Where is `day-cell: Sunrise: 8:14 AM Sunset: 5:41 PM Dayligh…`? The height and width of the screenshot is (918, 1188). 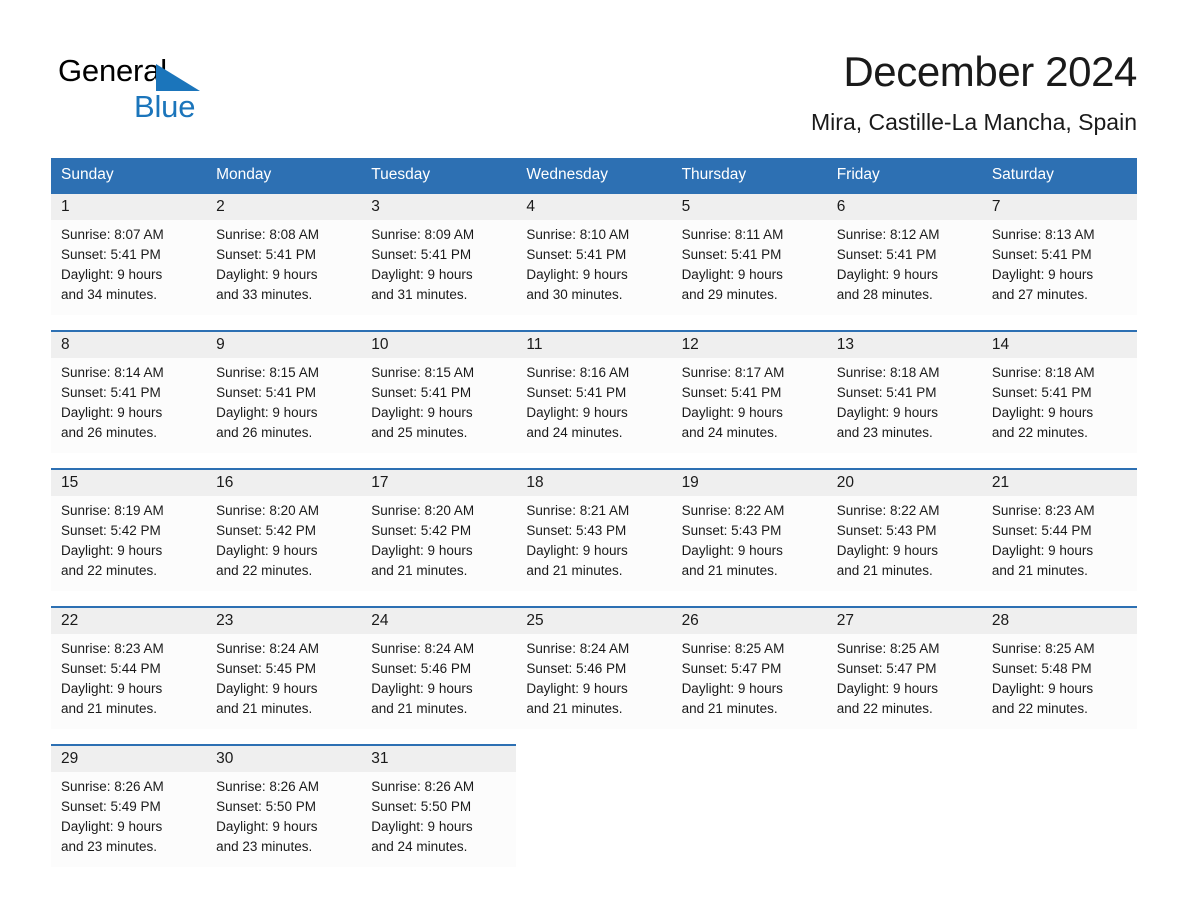
day-cell: Sunrise: 8:14 AM Sunset: 5:41 PM Dayligh… is located at coordinates (129, 405).